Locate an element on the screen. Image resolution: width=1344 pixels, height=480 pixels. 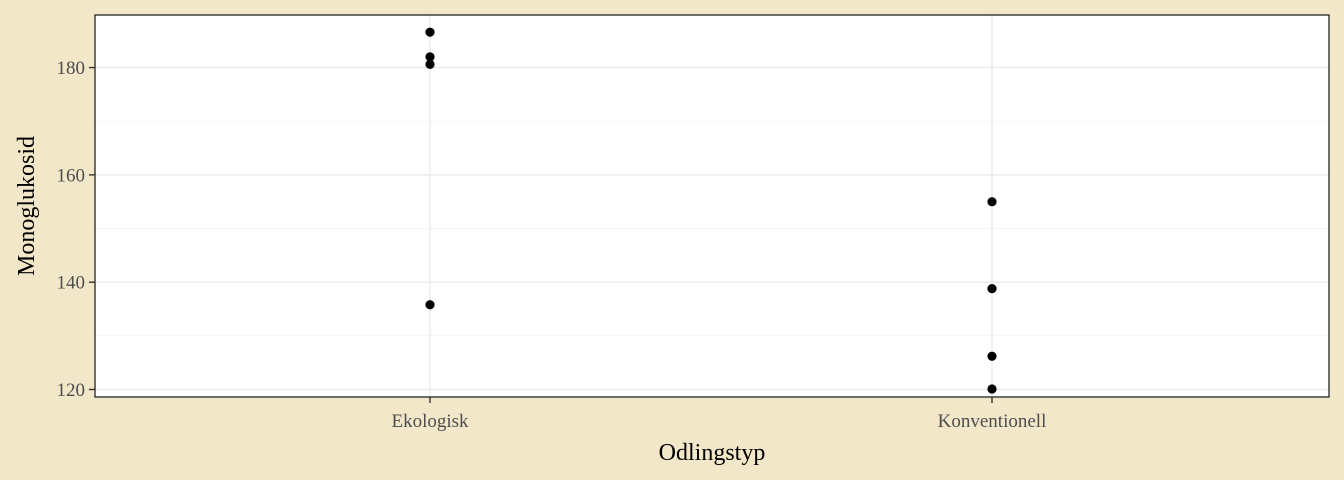
y-tick-label: 120 is located at coordinates (71, 390).